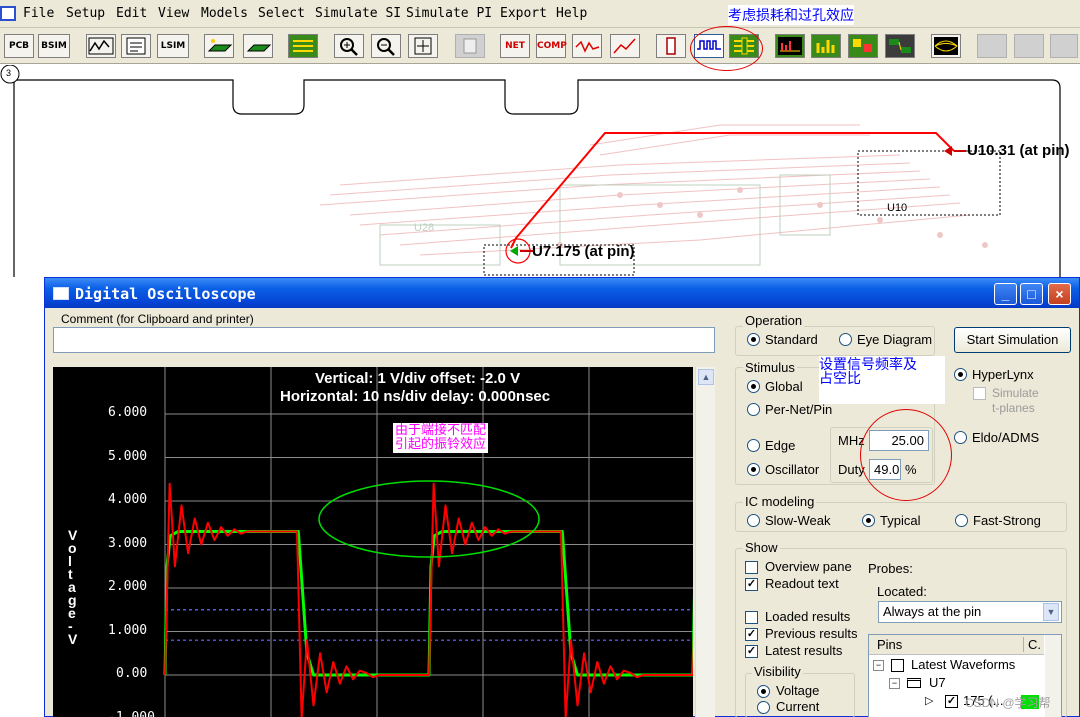 This screenshot has height=717, width=1080. Describe the element at coordinates (868, 520) in the screenshot. I see `typical-radio` at that location.